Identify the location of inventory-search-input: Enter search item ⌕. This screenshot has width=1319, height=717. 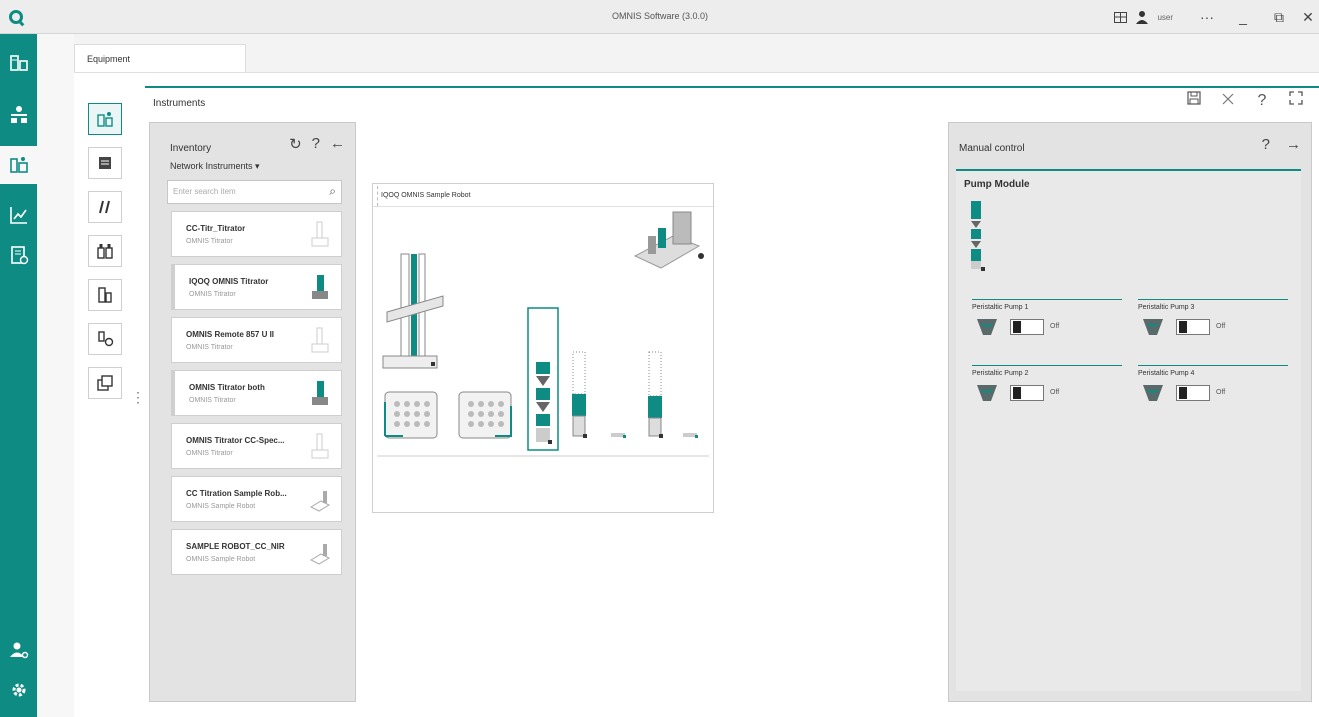
(254, 192).